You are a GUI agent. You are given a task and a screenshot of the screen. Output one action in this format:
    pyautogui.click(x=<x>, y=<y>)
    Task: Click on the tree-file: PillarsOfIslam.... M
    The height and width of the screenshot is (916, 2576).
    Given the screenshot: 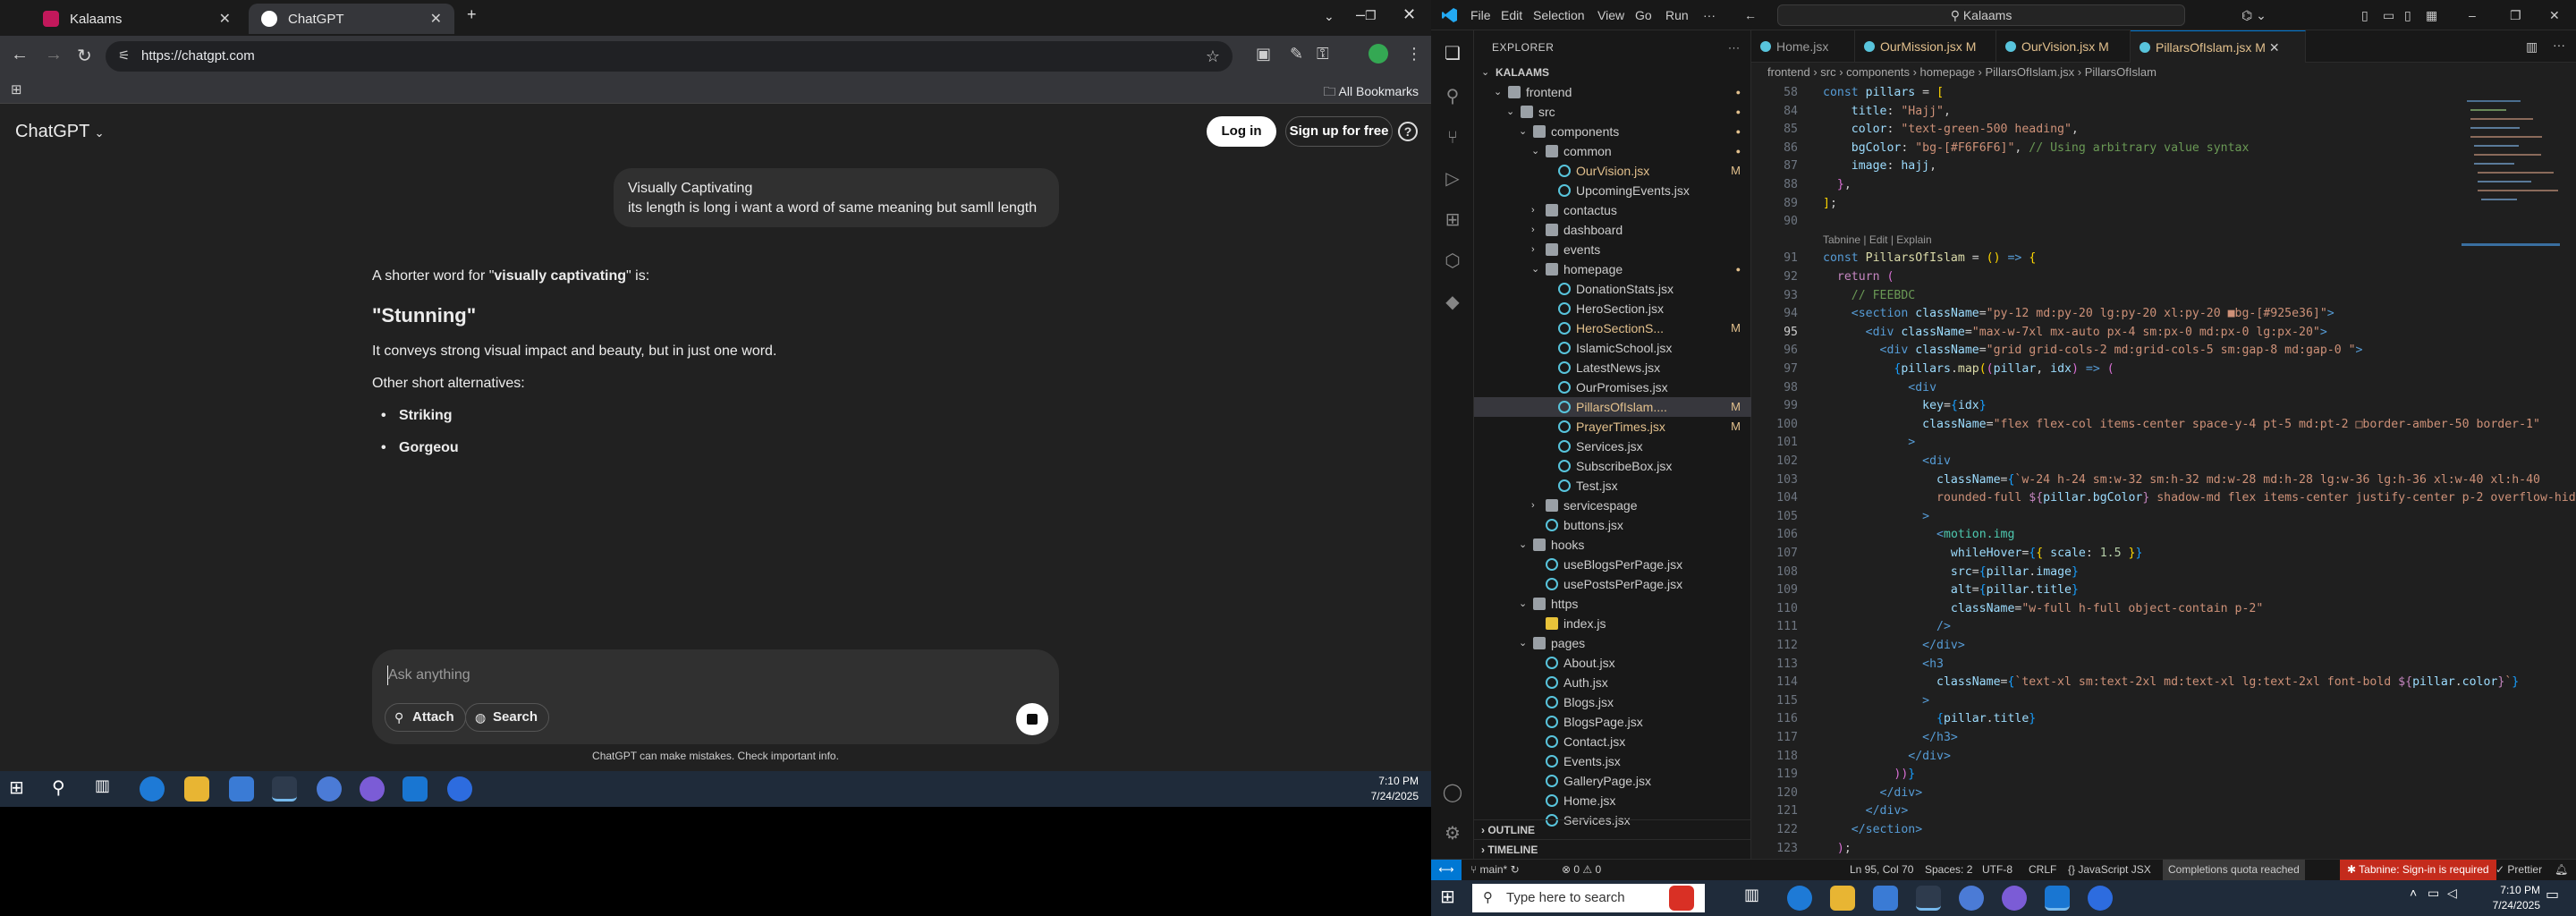 What is the action you would take?
    pyautogui.click(x=1612, y=407)
    